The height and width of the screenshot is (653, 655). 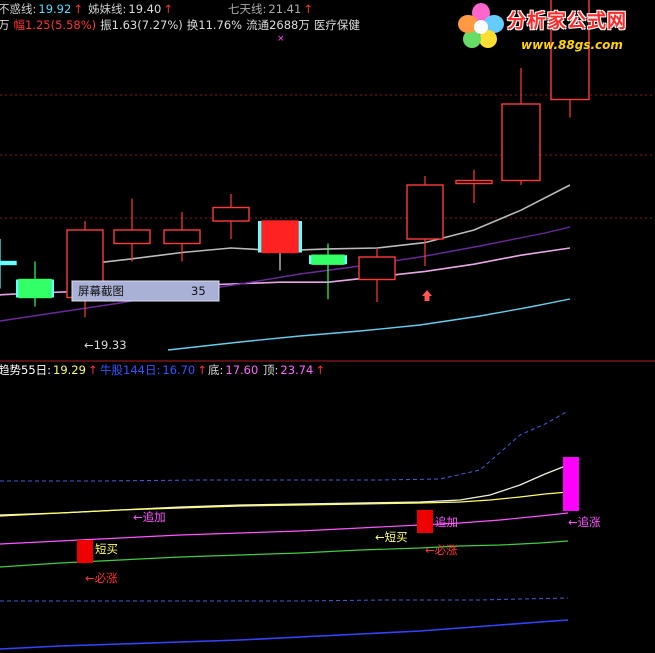 I want to click on top-band-dashed, so click(x=284, y=446).